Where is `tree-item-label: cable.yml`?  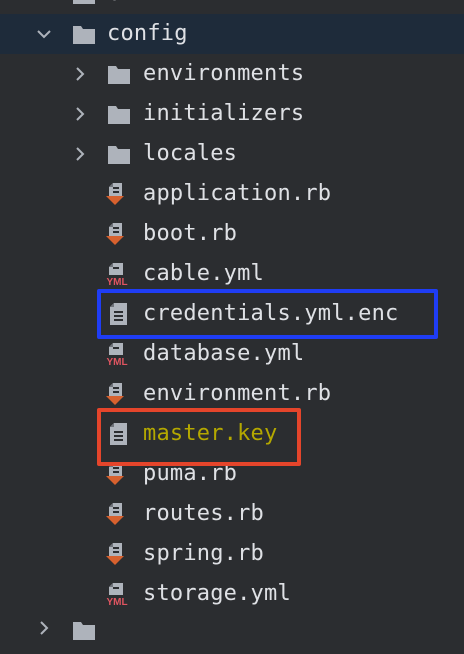
tree-item-label: cable.yml is located at coordinates (204, 273).